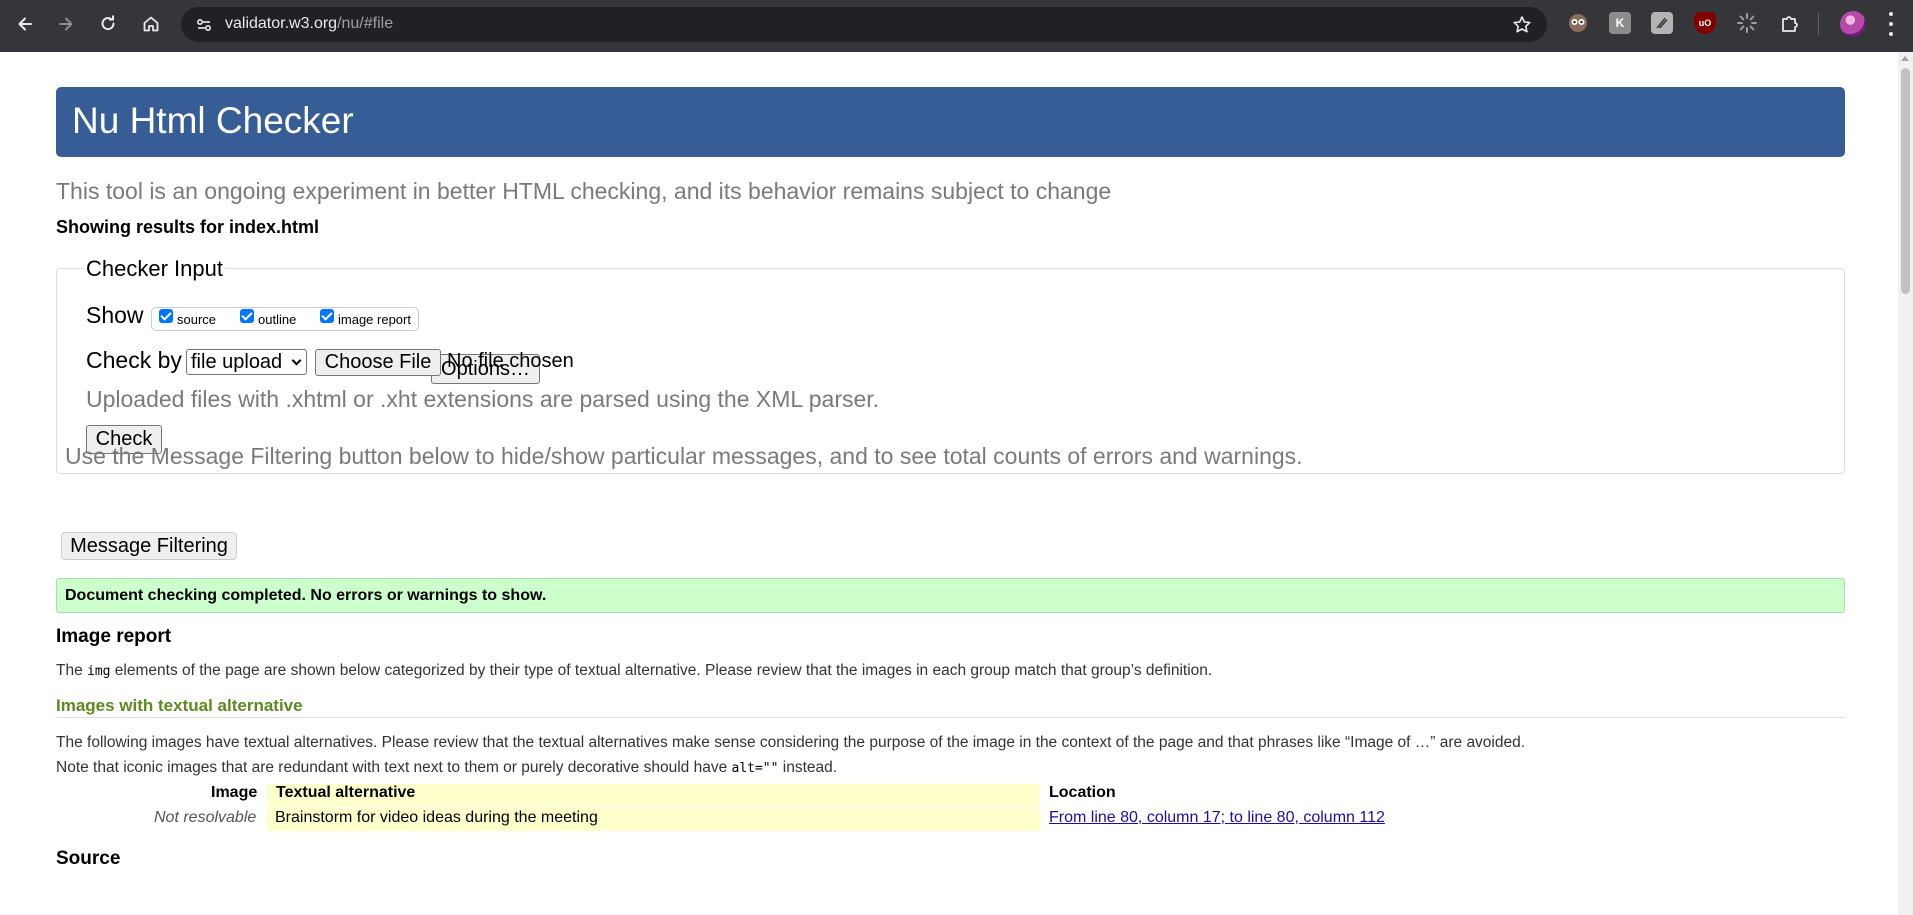 This screenshot has height=915, width=1913. Describe the element at coordinates (510, 361) in the screenshot. I see `file-status: No file chosen` at that location.